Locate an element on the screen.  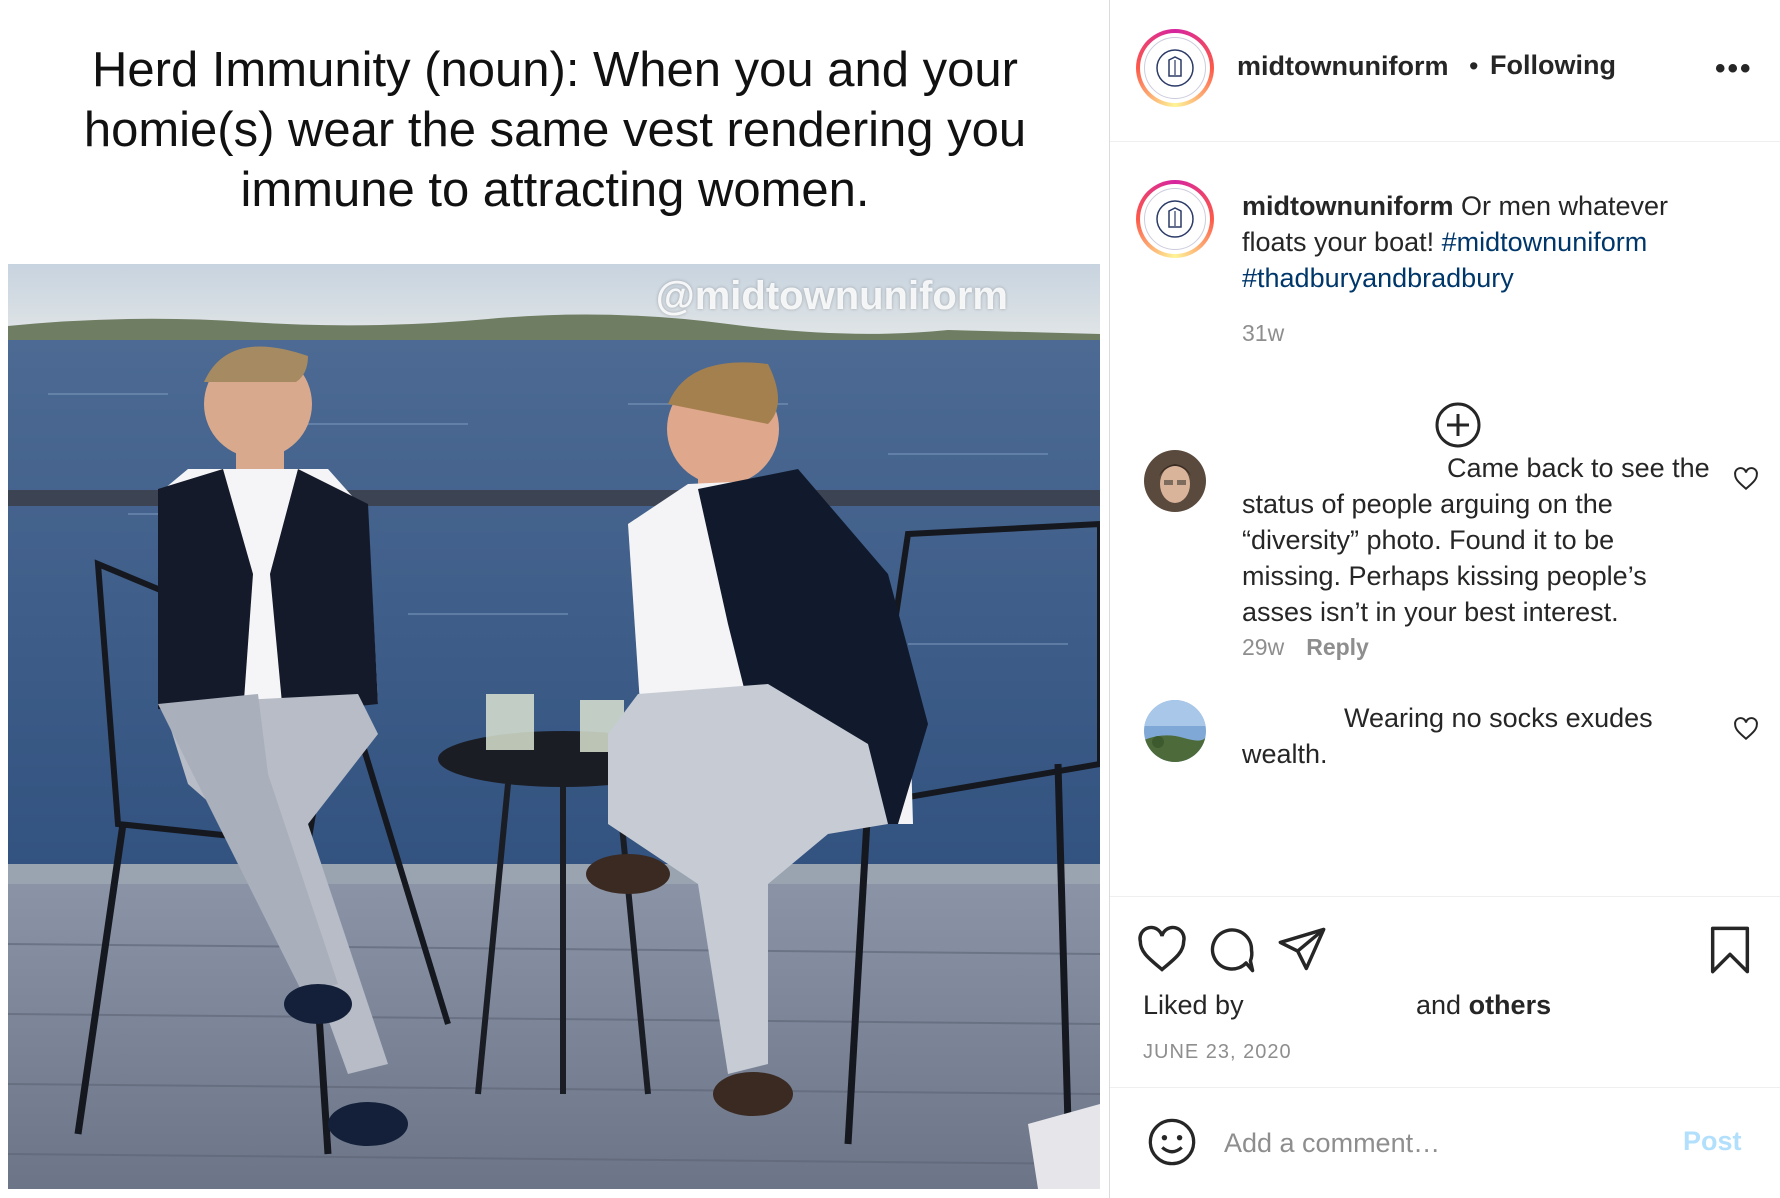
post-comment-button: Post is located at coordinates (1712, 1141).